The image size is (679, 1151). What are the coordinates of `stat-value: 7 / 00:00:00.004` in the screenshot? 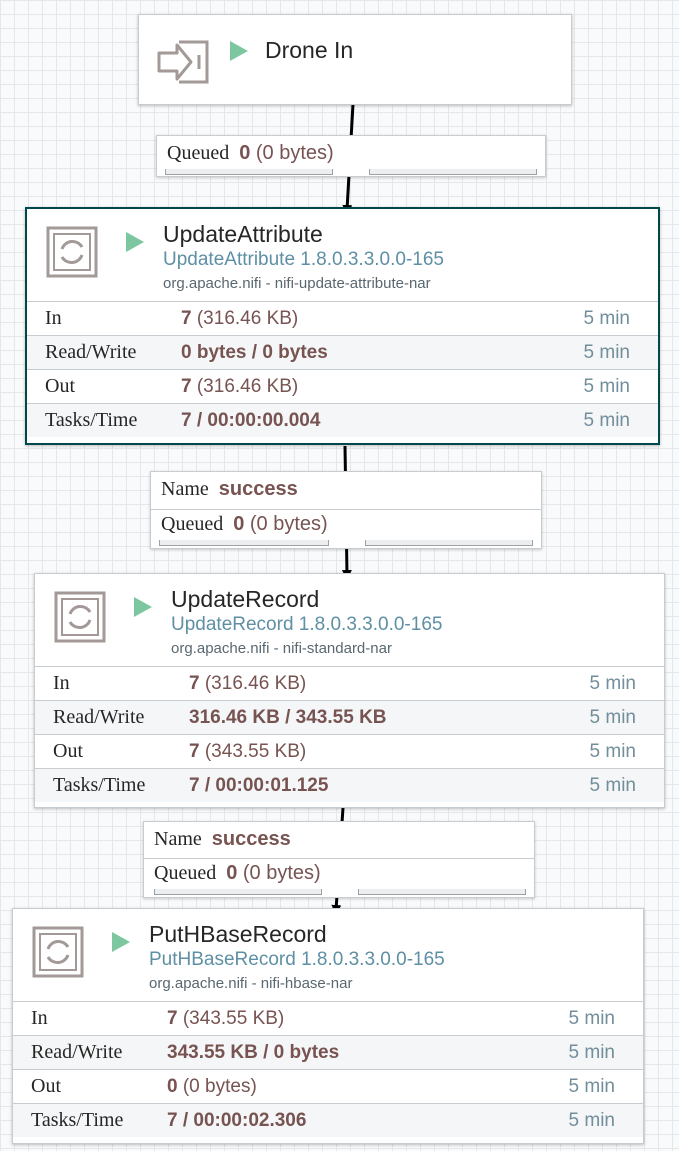 It's located at (251, 420).